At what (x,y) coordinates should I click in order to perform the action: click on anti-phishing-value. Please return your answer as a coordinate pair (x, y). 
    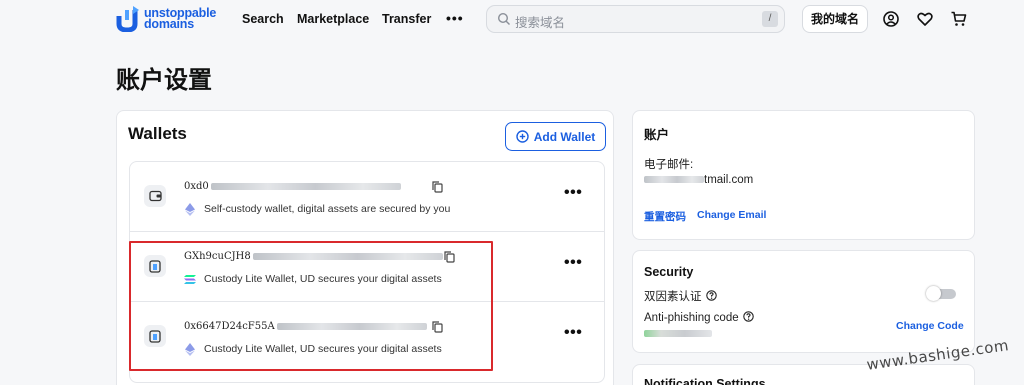
    Looking at the image, I should click on (678, 334).